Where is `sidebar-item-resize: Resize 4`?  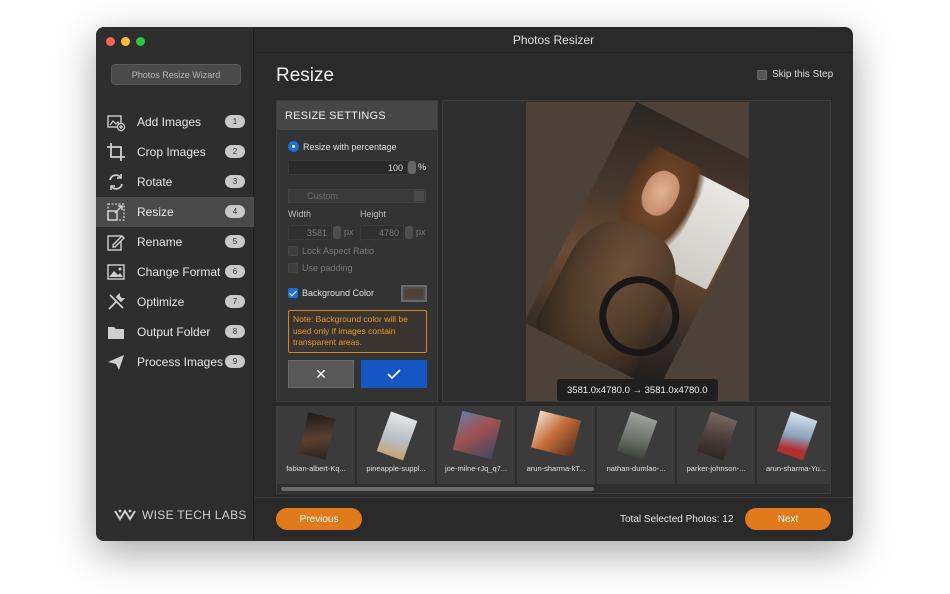
sidebar-item-resize: Resize 4 is located at coordinates (175, 212).